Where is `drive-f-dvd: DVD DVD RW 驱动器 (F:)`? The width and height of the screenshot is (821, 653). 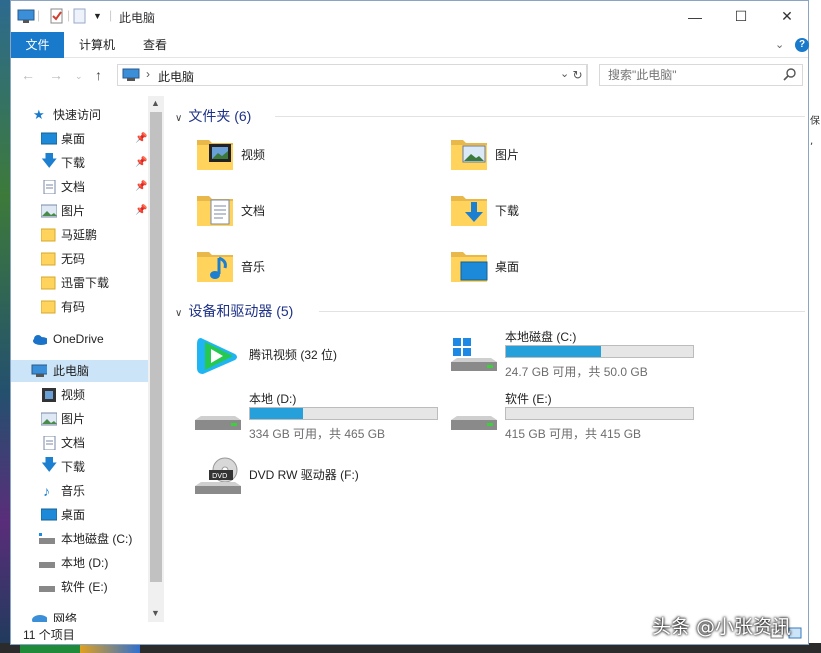 drive-f-dvd: DVD DVD RW 驱动器 (F:) is located at coordinates (320, 478).